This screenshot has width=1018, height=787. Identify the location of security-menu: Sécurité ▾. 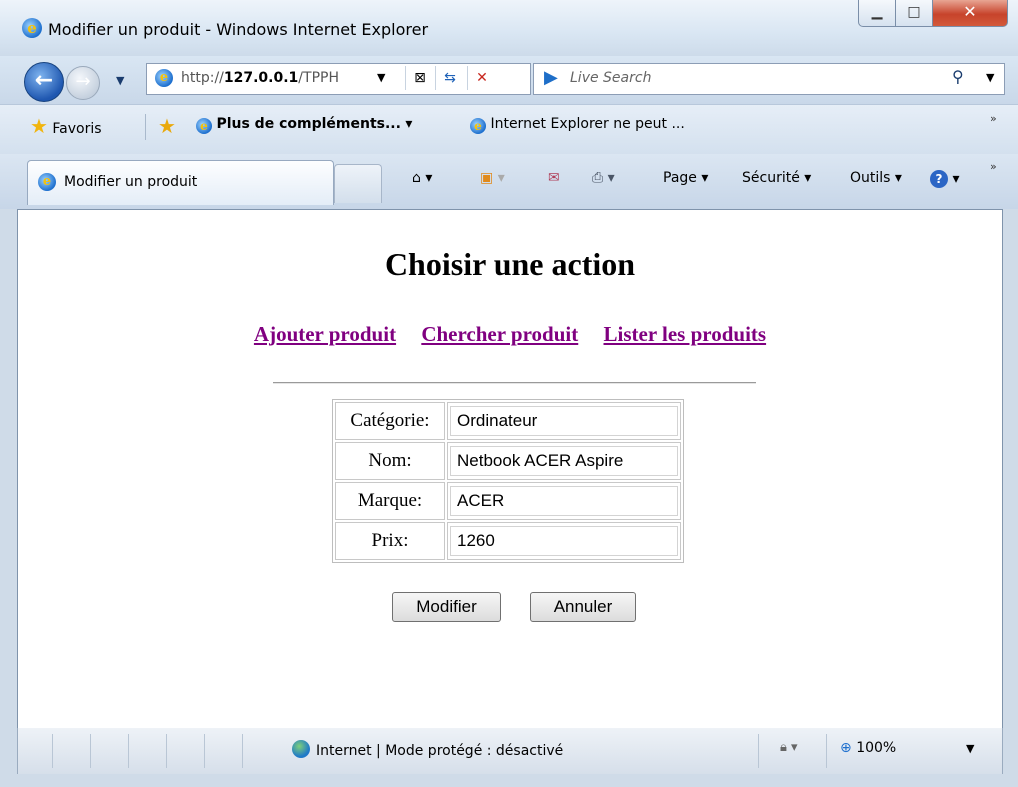
(776, 178).